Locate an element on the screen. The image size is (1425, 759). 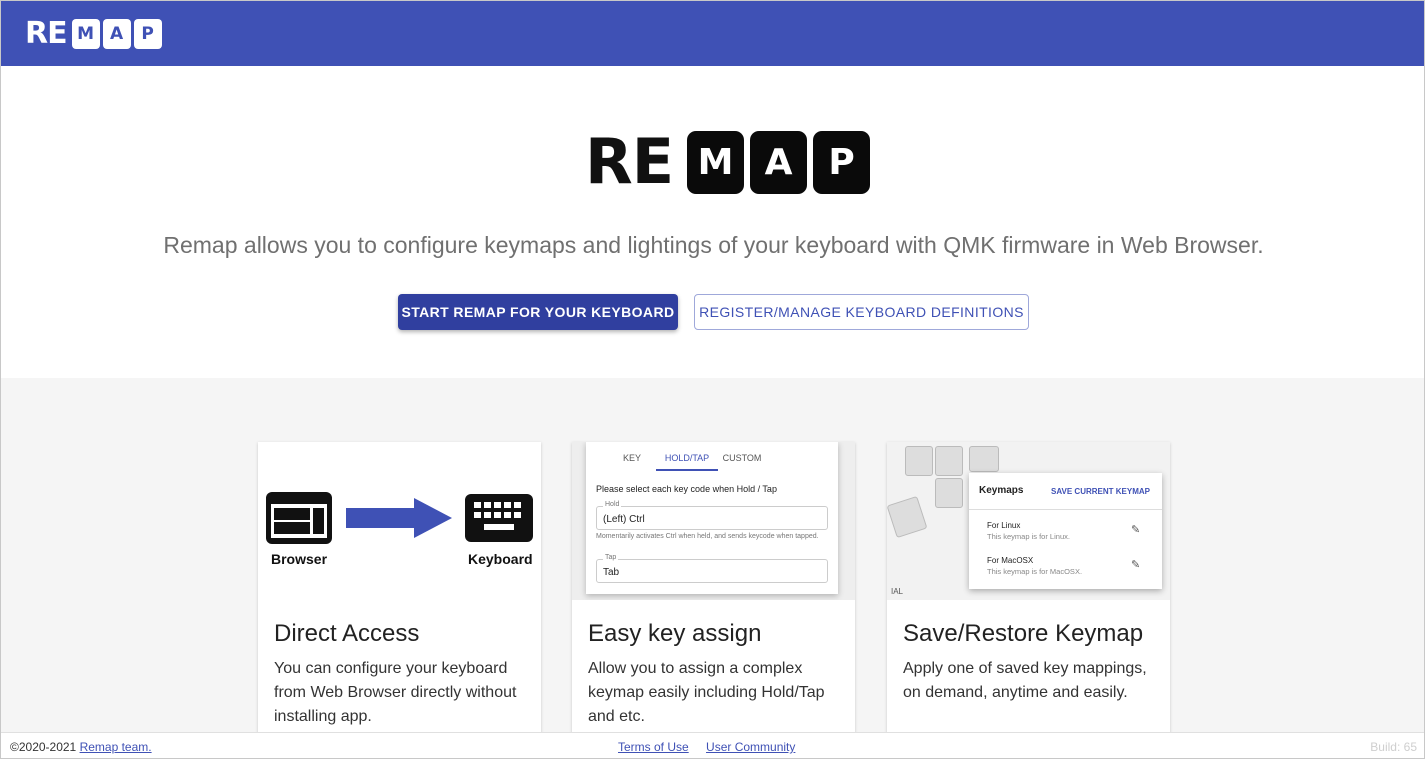
app-bar: RE M A P is located at coordinates (712, 33).